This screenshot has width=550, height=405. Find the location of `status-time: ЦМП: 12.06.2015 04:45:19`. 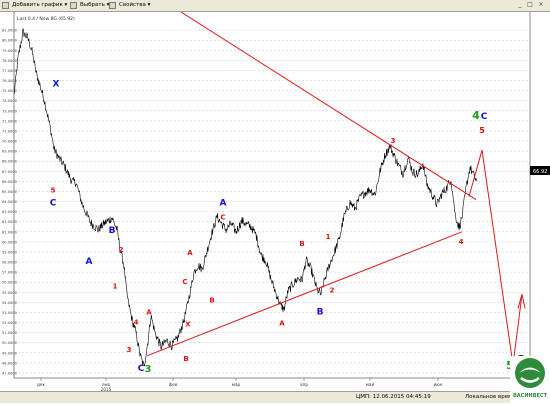

status-time: ЦМП: 12.06.2015 04:45:19 is located at coordinates (393, 397).